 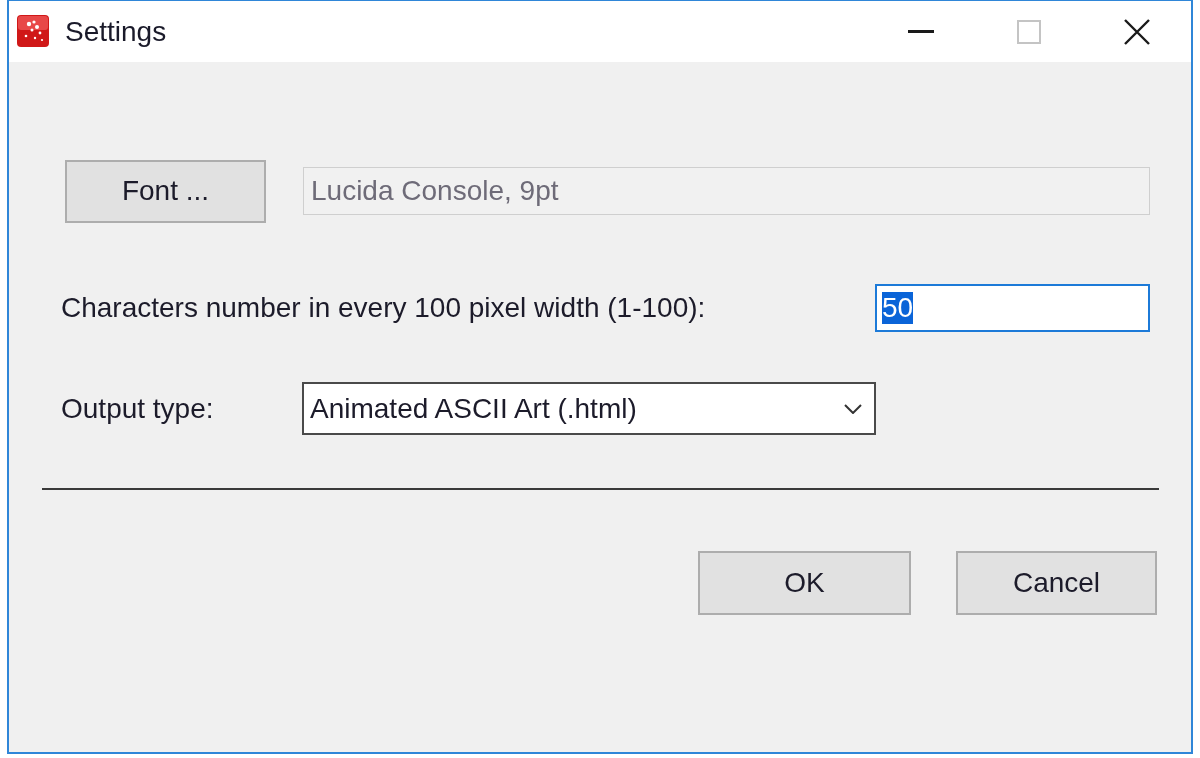 I want to click on output-type-label: Output type:, so click(x=138, y=408).